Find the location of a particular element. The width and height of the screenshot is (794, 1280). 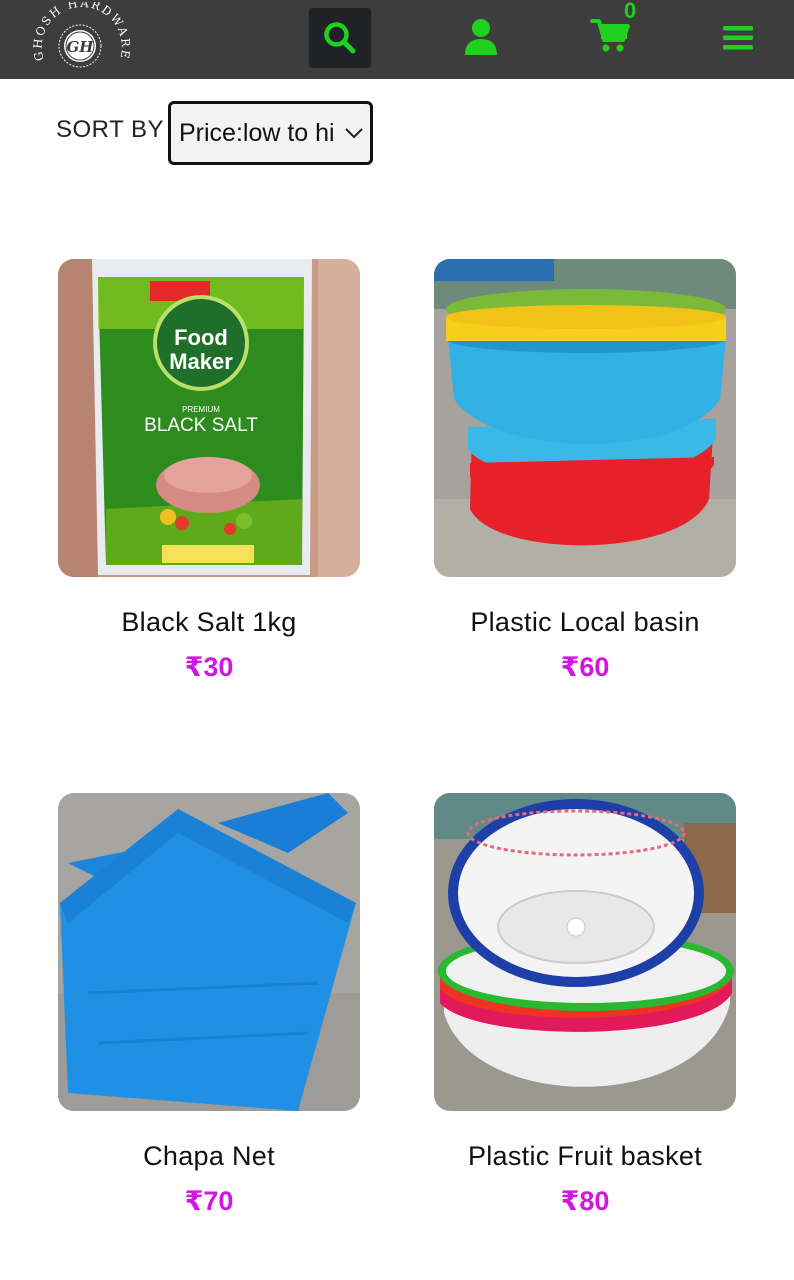

product-price: ₹70 is located at coordinates (209, 1201).